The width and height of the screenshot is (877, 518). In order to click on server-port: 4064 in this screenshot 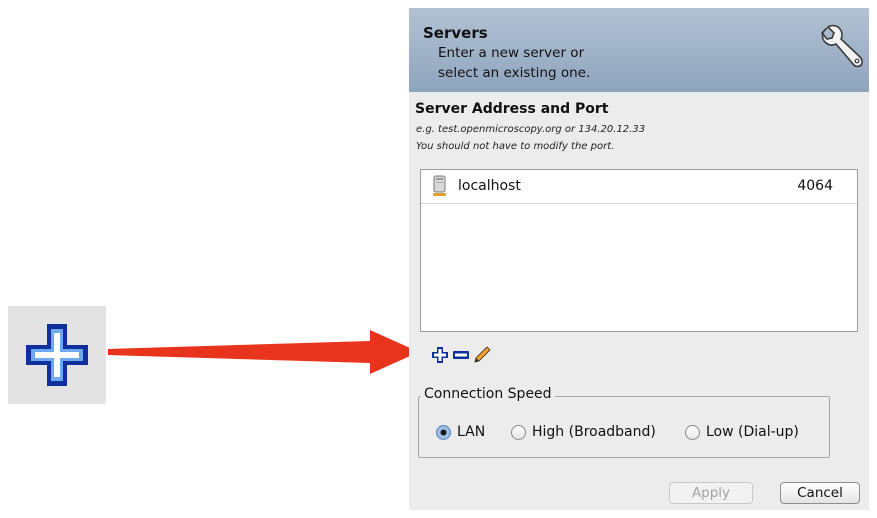, I will do `click(815, 186)`.